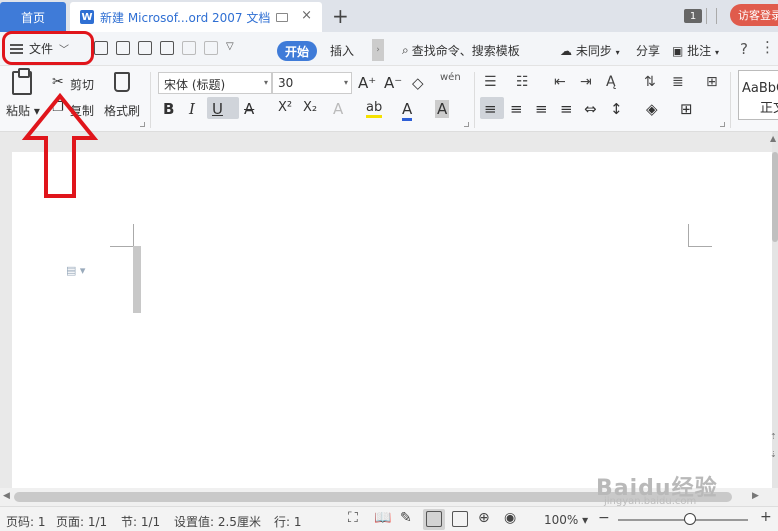 The width and height of the screenshot is (778, 531). What do you see at coordinates (460, 519) in the screenshot?
I see `outline-view-icon` at bounding box center [460, 519].